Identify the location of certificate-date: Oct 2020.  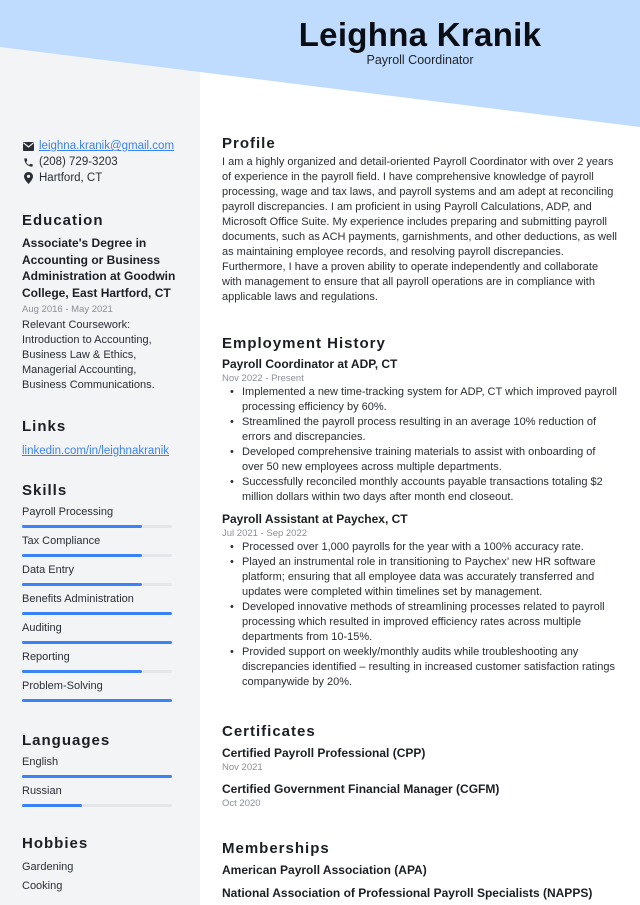
(241, 803).